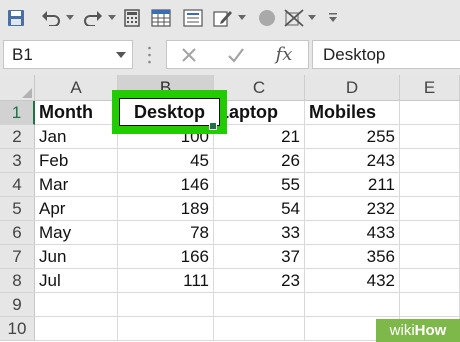 This screenshot has width=460, height=342. I want to click on watermark-how: How, so click(430, 330).